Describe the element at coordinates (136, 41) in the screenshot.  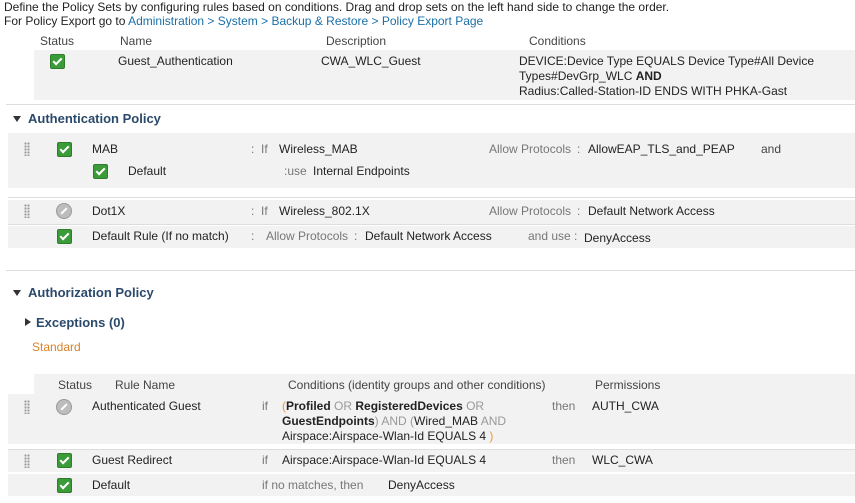
I see `ps-header-name: Name` at that location.